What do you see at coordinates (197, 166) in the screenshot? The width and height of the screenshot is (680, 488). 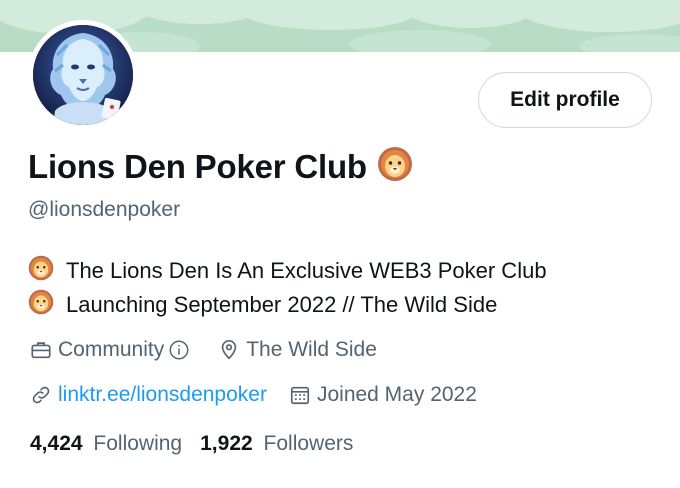 I see `display-name: Lions Den Poker Club` at bounding box center [197, 166].